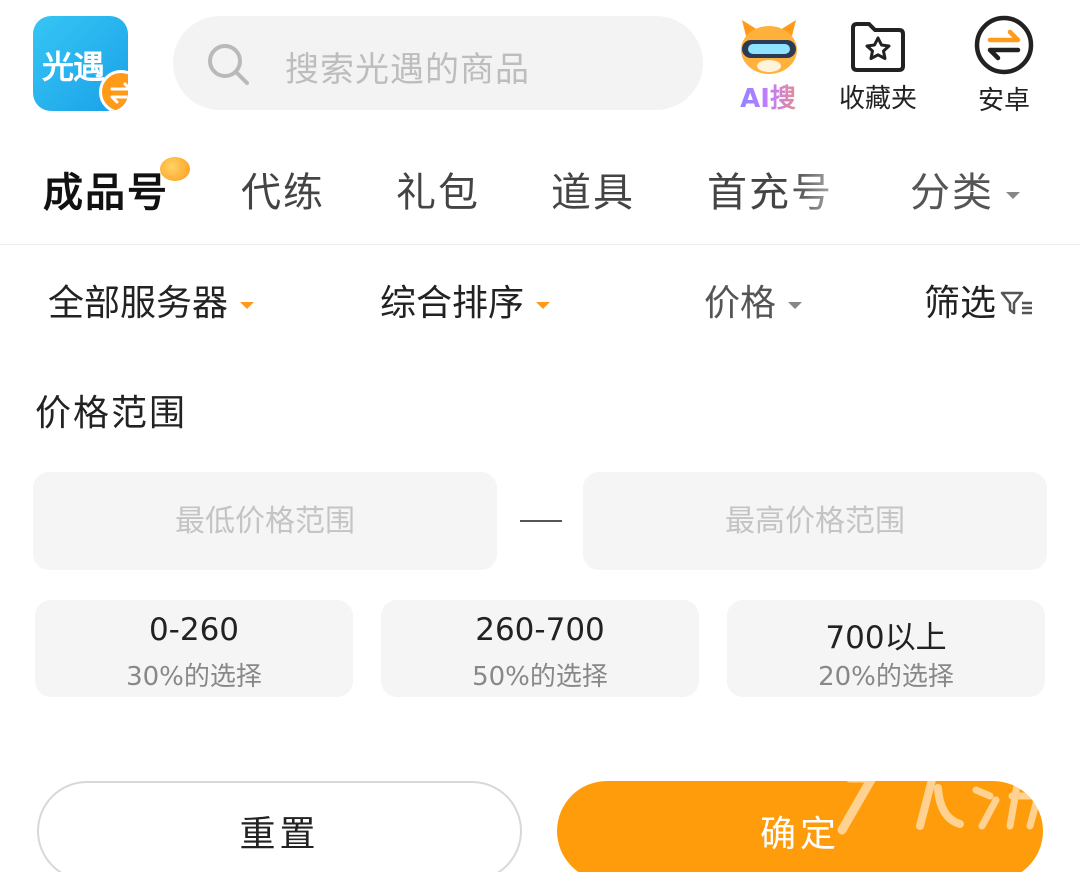 The height and width of the screenshot is (872, 1080). Describe the element at coordinates (830, 187) in the screenshot. I see `tabs-fade-overlay` at that location.